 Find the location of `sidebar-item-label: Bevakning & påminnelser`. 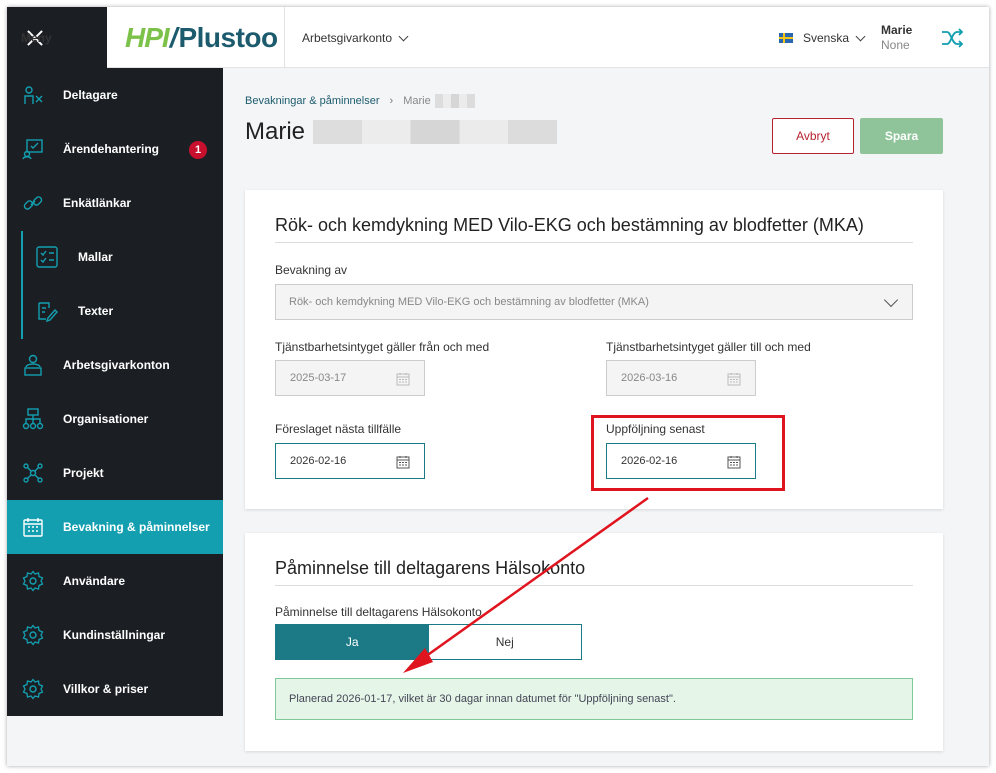

sidebar-item-label: Bevakning & påminnelser is located at coordinates (136, 527).